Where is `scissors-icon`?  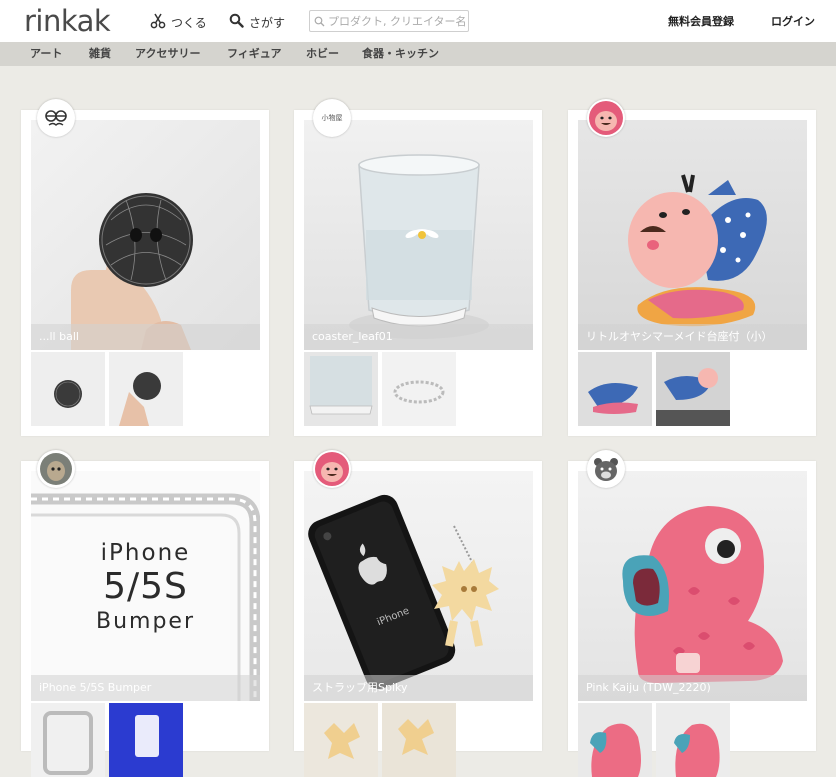 scissors-icon is located at coordinates (158, 23).